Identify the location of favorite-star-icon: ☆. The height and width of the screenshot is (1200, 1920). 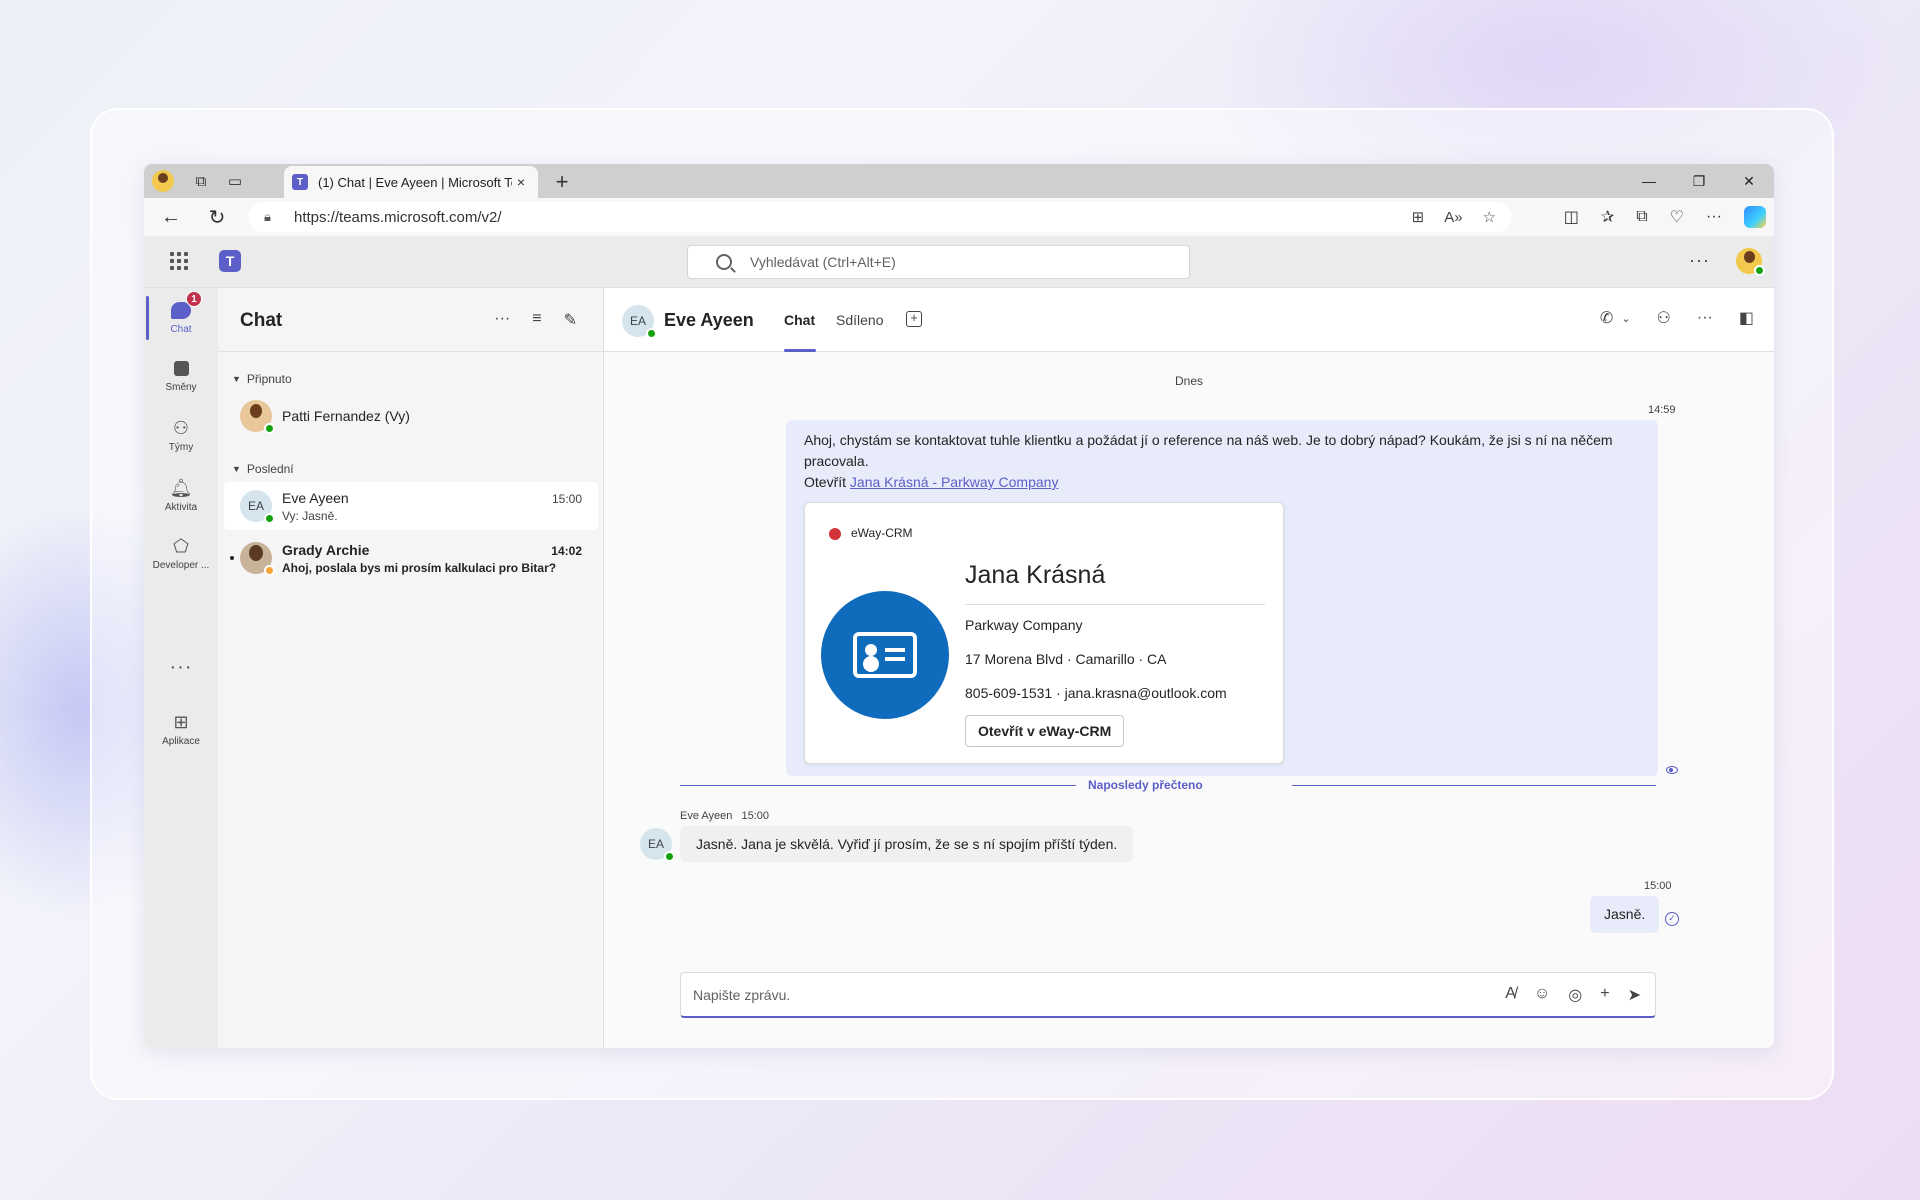
(1489, 217).